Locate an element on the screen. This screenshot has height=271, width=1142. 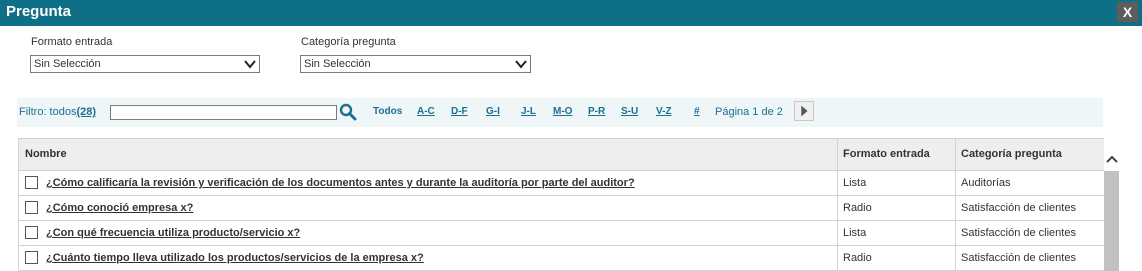
letter-filter-a-c: A-C is located at coordinates (426, 111).